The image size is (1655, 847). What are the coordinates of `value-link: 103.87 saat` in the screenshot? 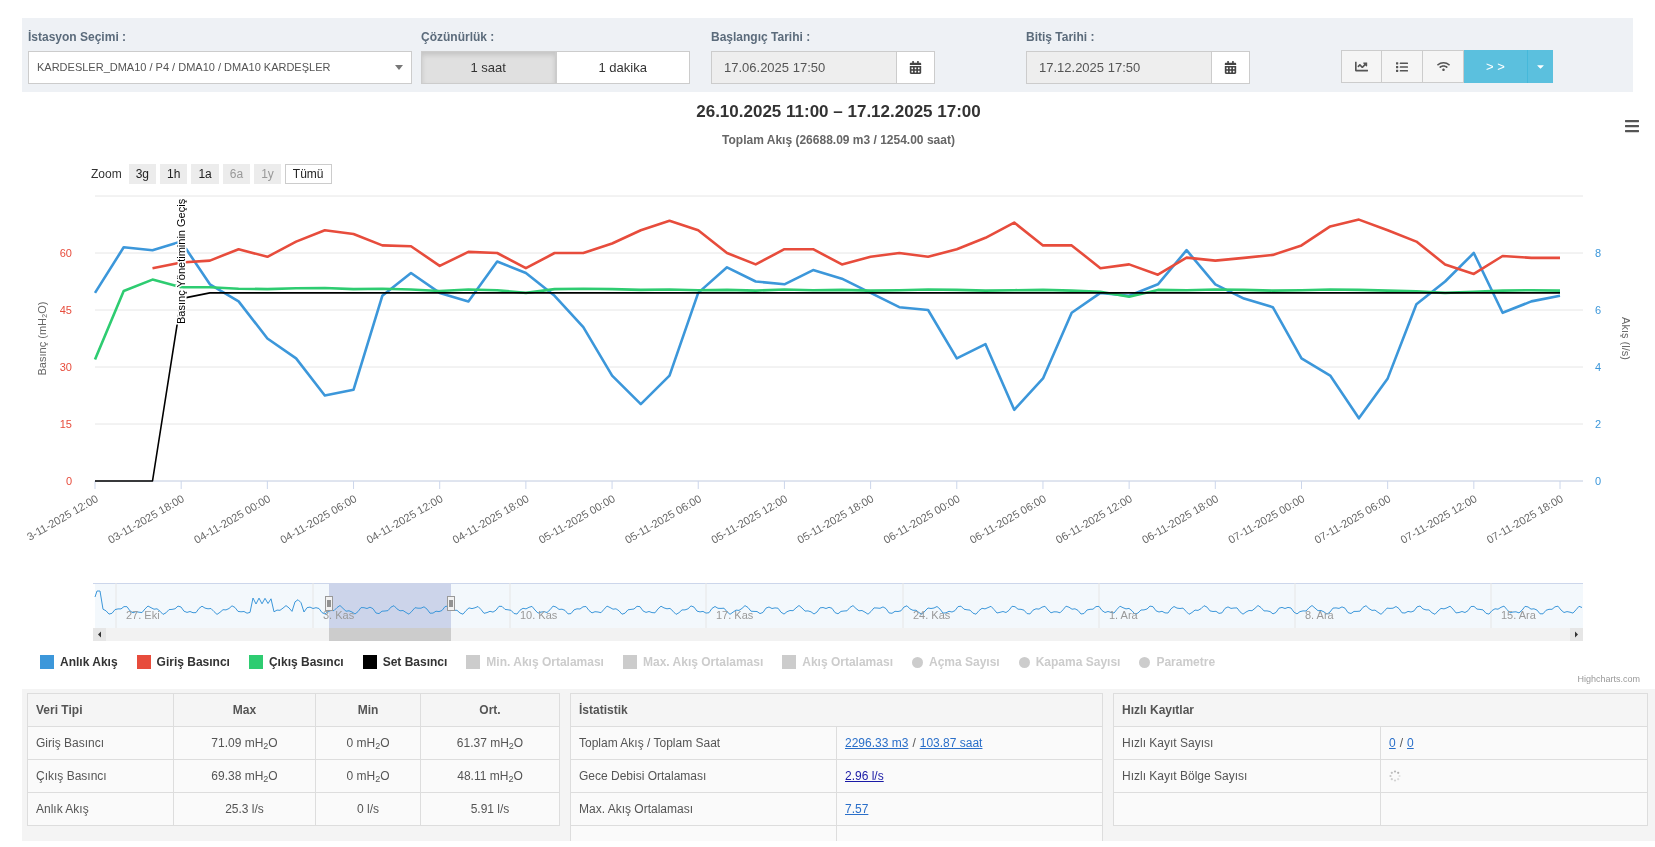 It's located at (951, 743).